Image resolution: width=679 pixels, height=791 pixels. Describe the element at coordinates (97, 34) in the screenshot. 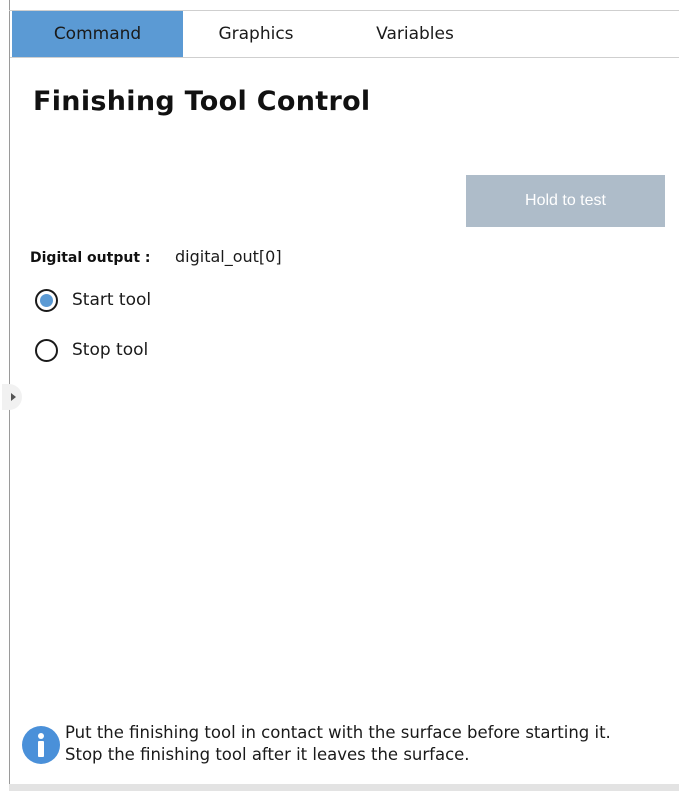

I see `tab-command: Command` at that location.